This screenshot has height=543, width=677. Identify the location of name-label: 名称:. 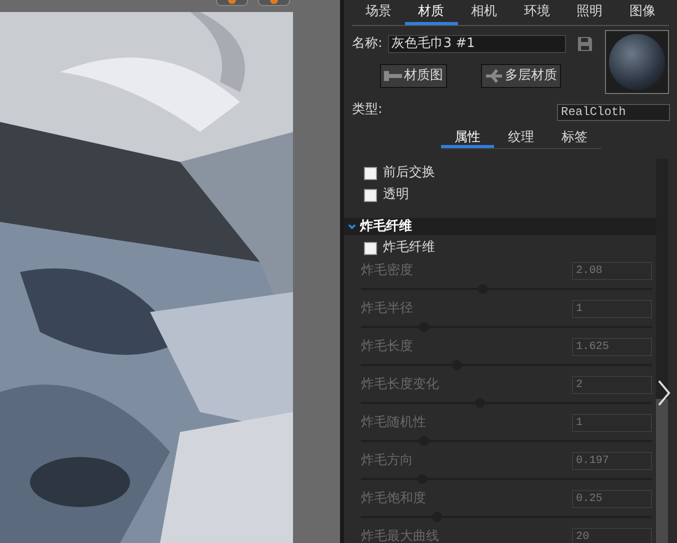
(367, 44).